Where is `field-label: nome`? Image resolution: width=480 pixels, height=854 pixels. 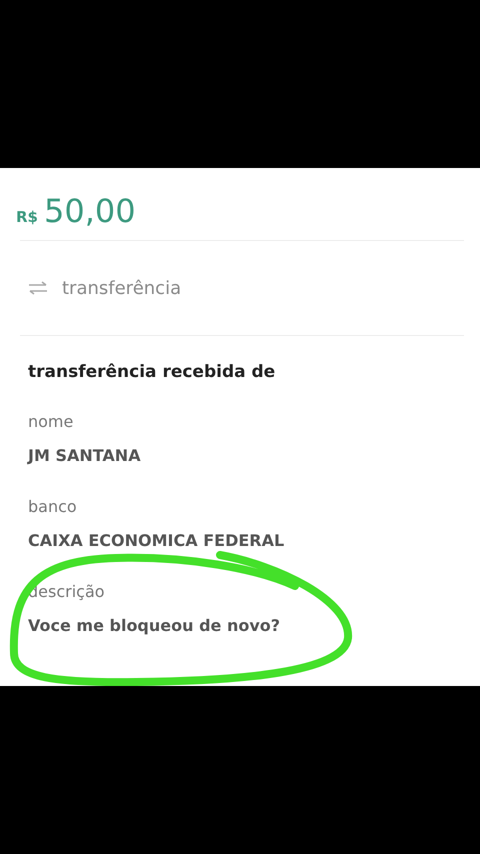 field-label: nome is located at coordinates (51, 422).